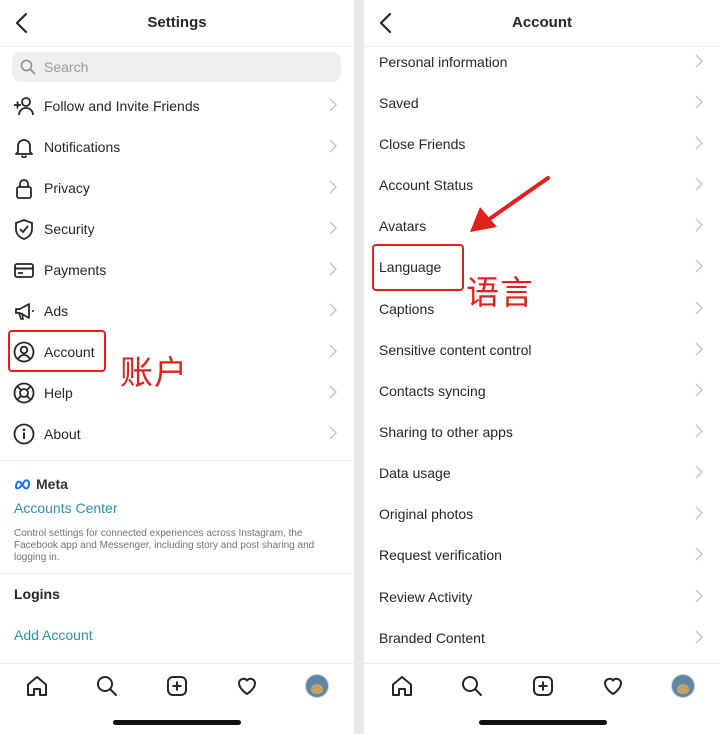 The image size is (720, 734). What do you see at coordinates (82, 146) in the screenshot?
I see `settings-item-label: Notifications` at bounding box center [82, 146].